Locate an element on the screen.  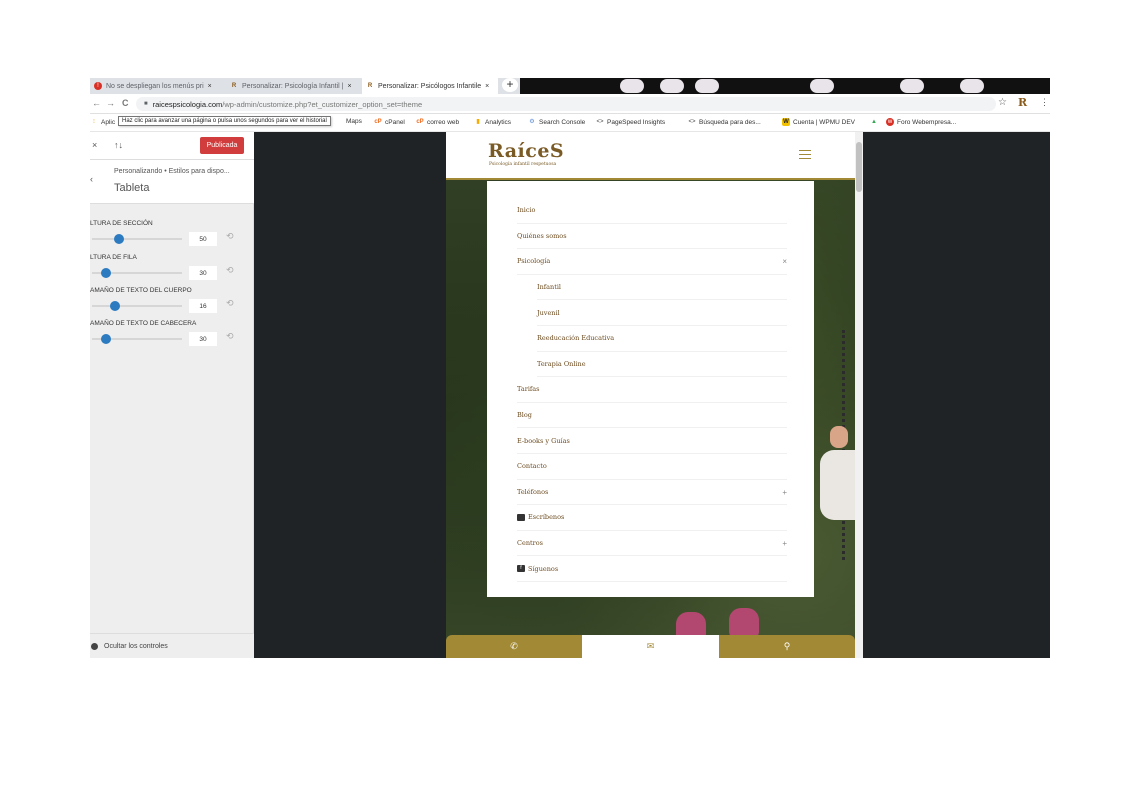
contact-cta-bar: ✆ ✉ ⚲ is located at coordinates (650, 646).